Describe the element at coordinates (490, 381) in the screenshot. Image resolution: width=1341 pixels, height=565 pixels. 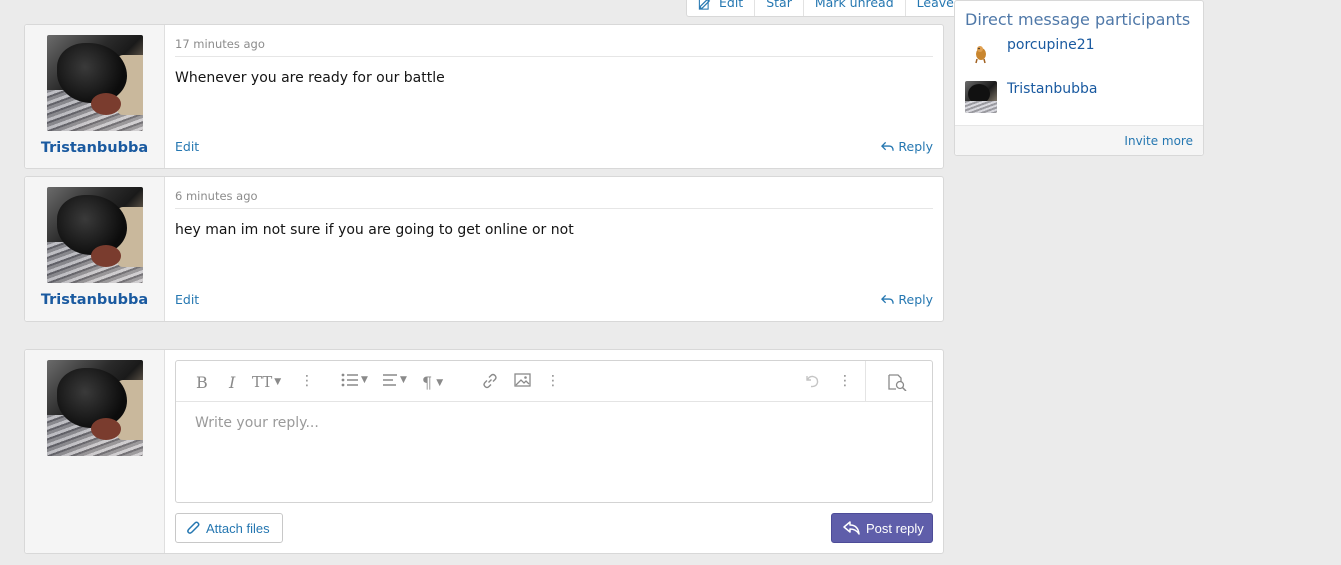
I see `link-icon` at that location.